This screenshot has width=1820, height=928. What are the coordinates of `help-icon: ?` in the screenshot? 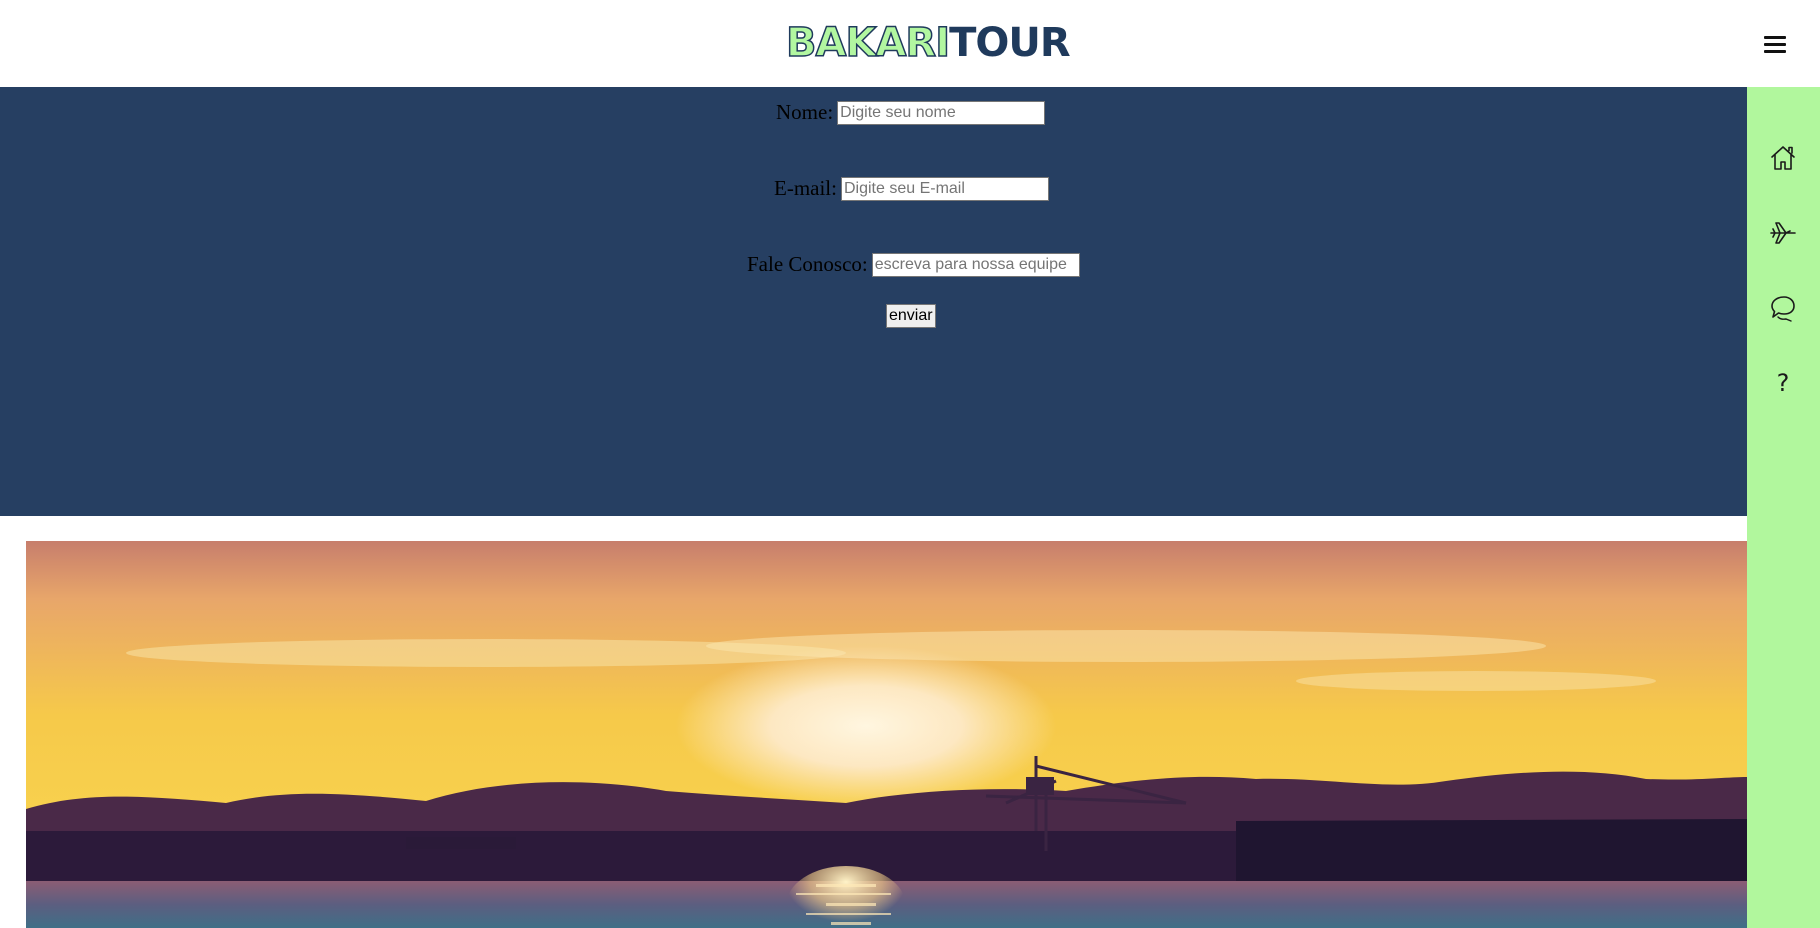 It's located at (1783, 383).